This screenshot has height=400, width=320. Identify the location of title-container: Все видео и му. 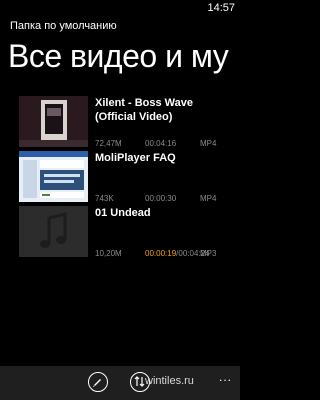
(120, 55).